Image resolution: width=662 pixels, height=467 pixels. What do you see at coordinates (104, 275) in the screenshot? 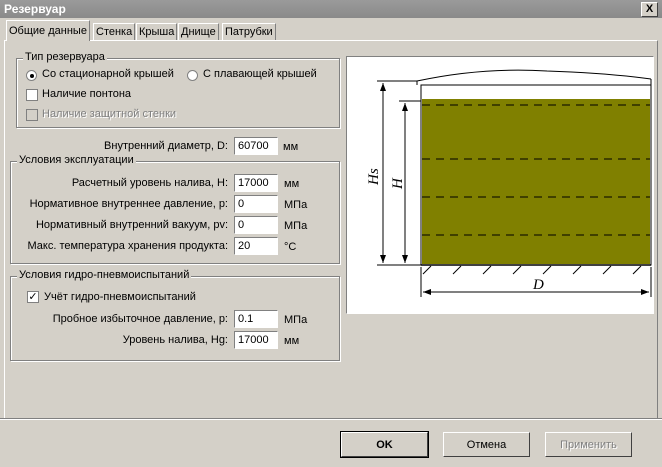
I see `hydro-test-legend: Условия гидро-пневмоиспытаний` at bounding box center [104, 275].